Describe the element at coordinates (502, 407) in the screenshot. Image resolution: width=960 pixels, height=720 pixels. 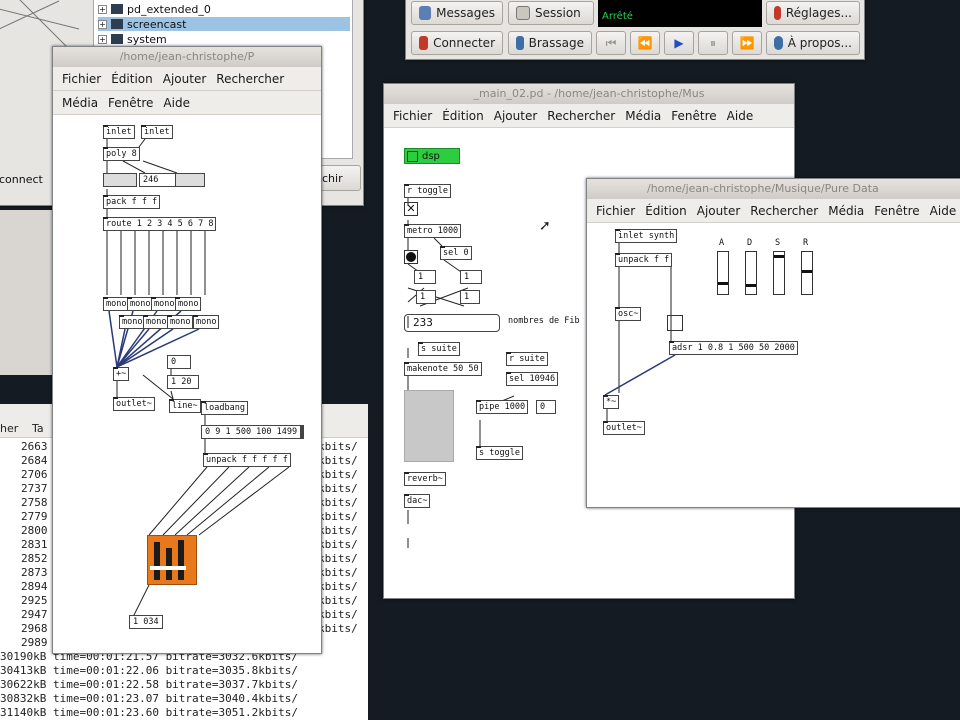
I see `pipe-object: pipe 1000` at that location.